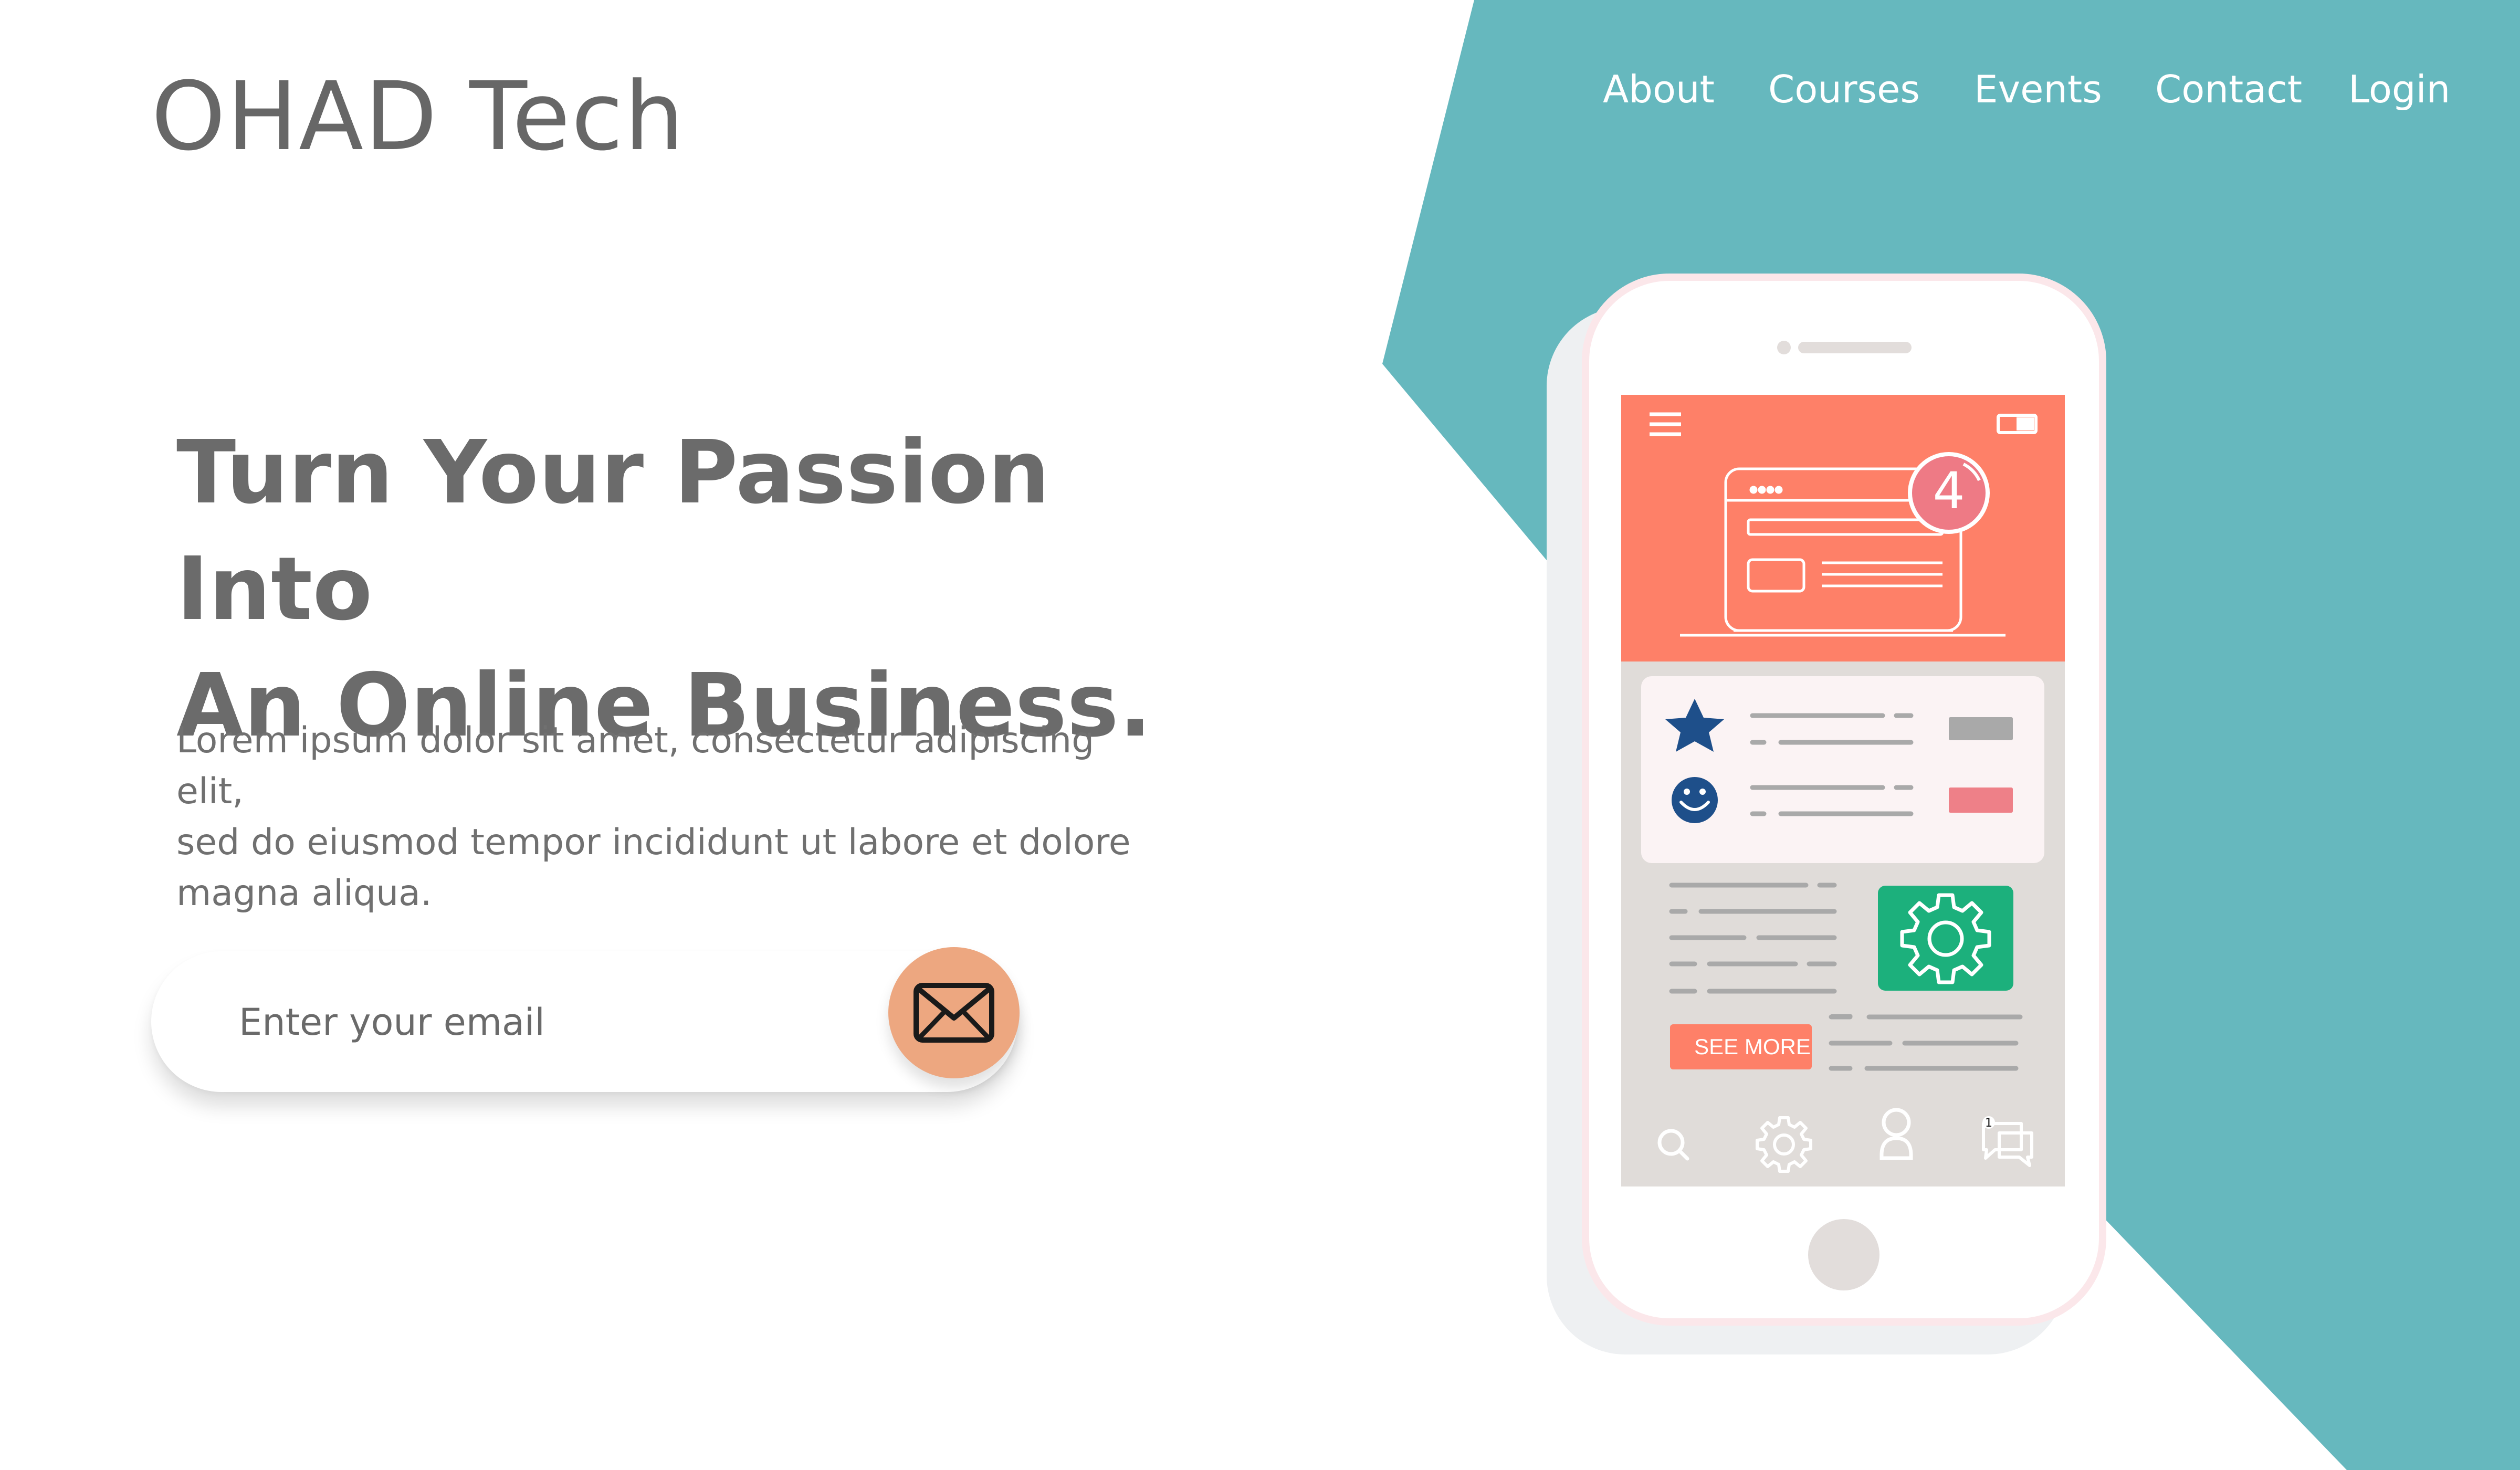 Image resolution: width=2520 pixels, height=1470 pixels. Describe the element at coordinates (1695, 800) in the screenshot. I see `smiley-icon` at that location.